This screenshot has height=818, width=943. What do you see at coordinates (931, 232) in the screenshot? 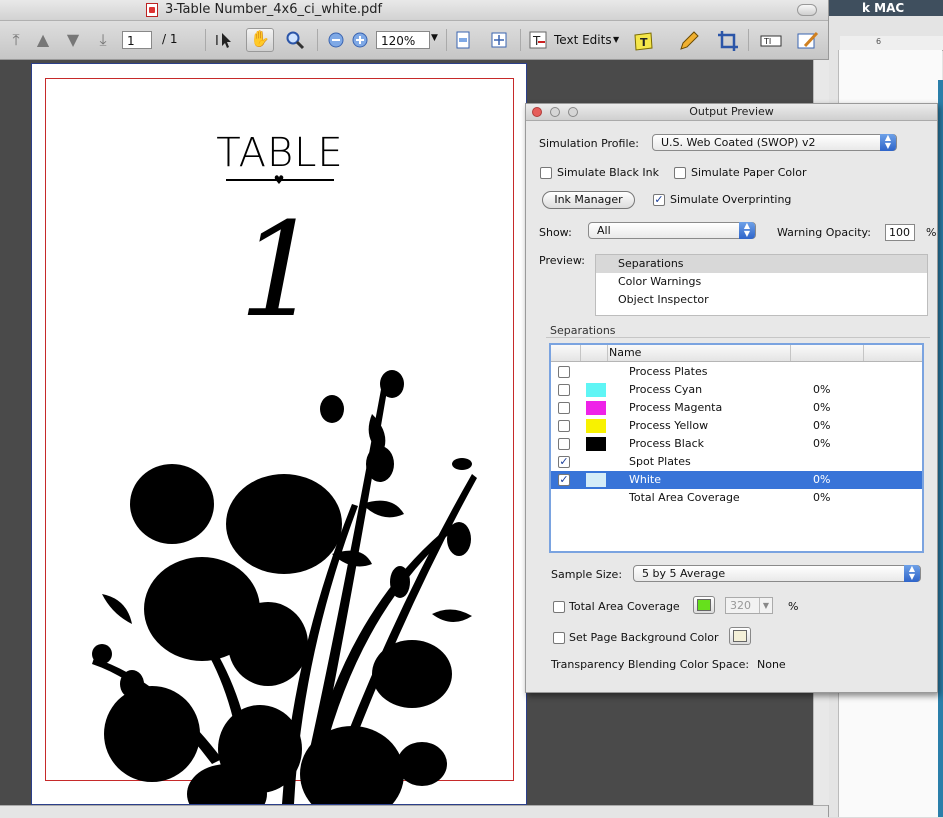
I see `warning-opacity-unit: %` at bounding box center [931, 232].